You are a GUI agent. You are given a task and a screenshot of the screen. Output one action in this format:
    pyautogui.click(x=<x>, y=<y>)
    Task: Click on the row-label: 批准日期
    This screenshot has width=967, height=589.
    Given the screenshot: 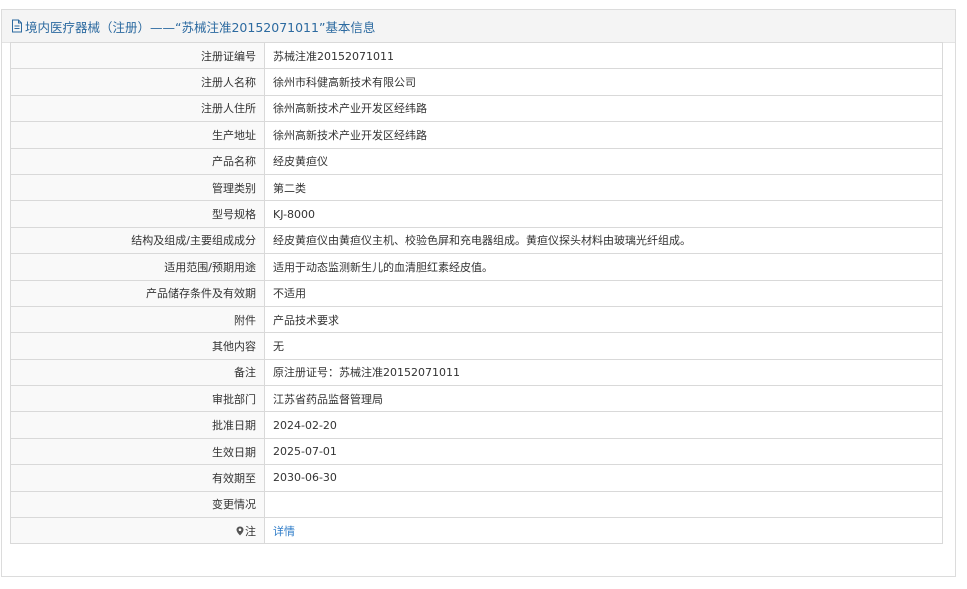 What is the action you would take?
    pyautogui.click(x=137, y=425)
    